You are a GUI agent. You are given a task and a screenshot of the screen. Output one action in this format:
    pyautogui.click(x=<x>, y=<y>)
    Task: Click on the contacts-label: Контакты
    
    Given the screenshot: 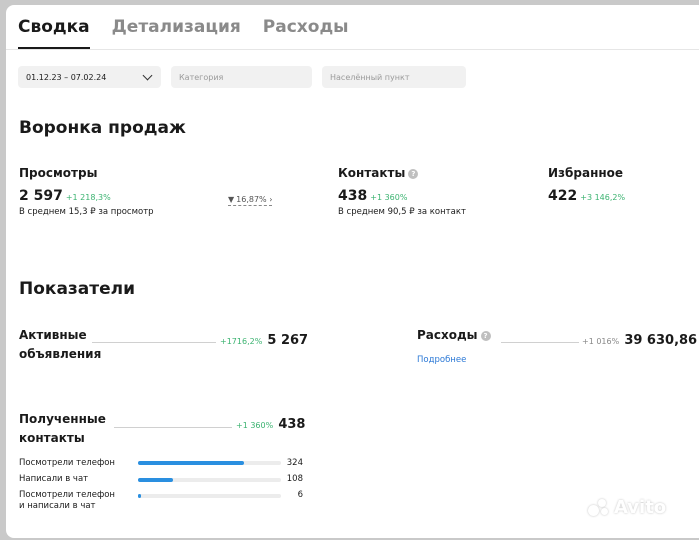 What is the action you would take?
    pyautogui.click(x=372, y=173)
    